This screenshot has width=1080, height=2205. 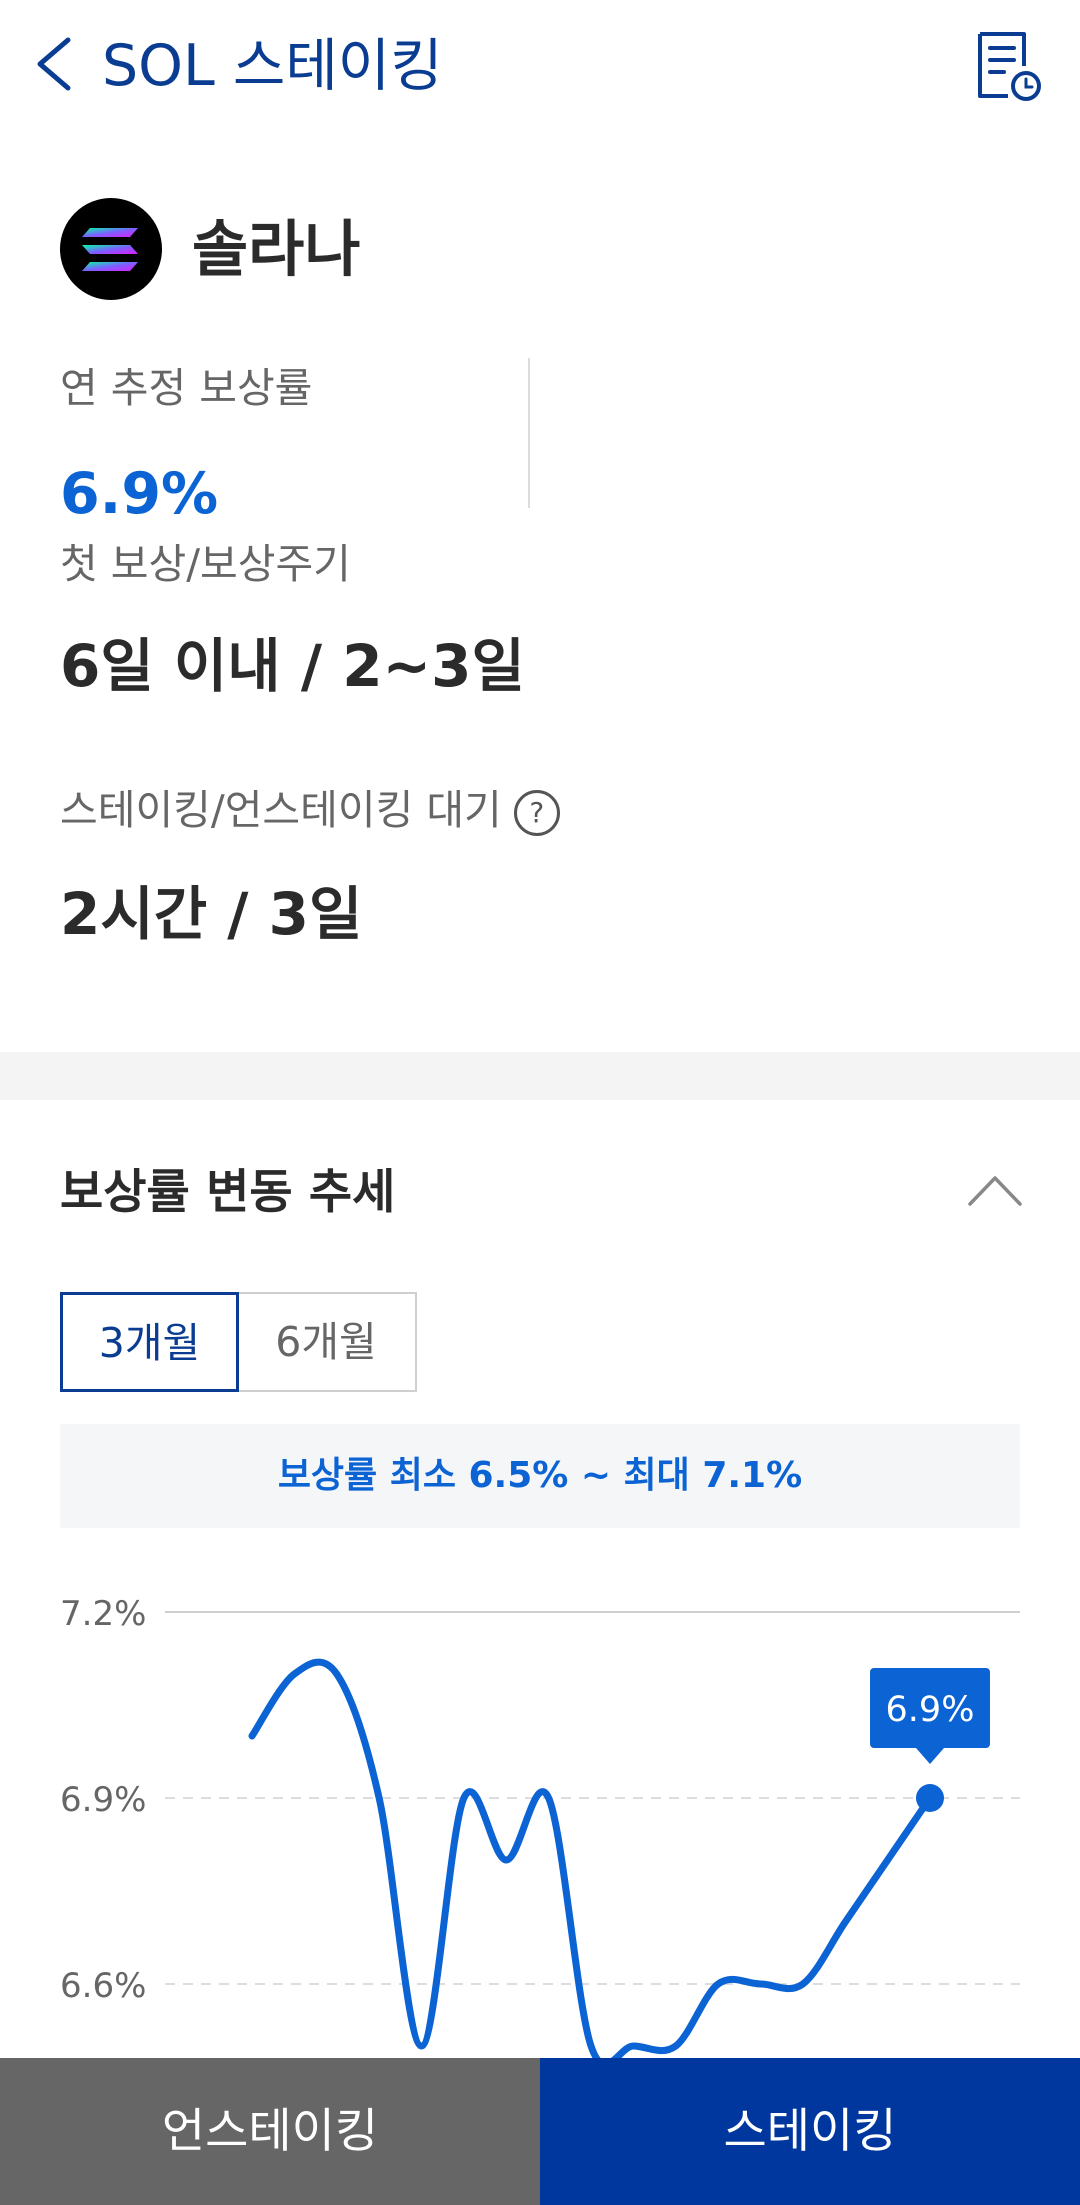 What do you see at coordinates (270, 2131) in the screenshot?
I see `unstake-button: 언스테이킹` at bounding box center [270, 2131].